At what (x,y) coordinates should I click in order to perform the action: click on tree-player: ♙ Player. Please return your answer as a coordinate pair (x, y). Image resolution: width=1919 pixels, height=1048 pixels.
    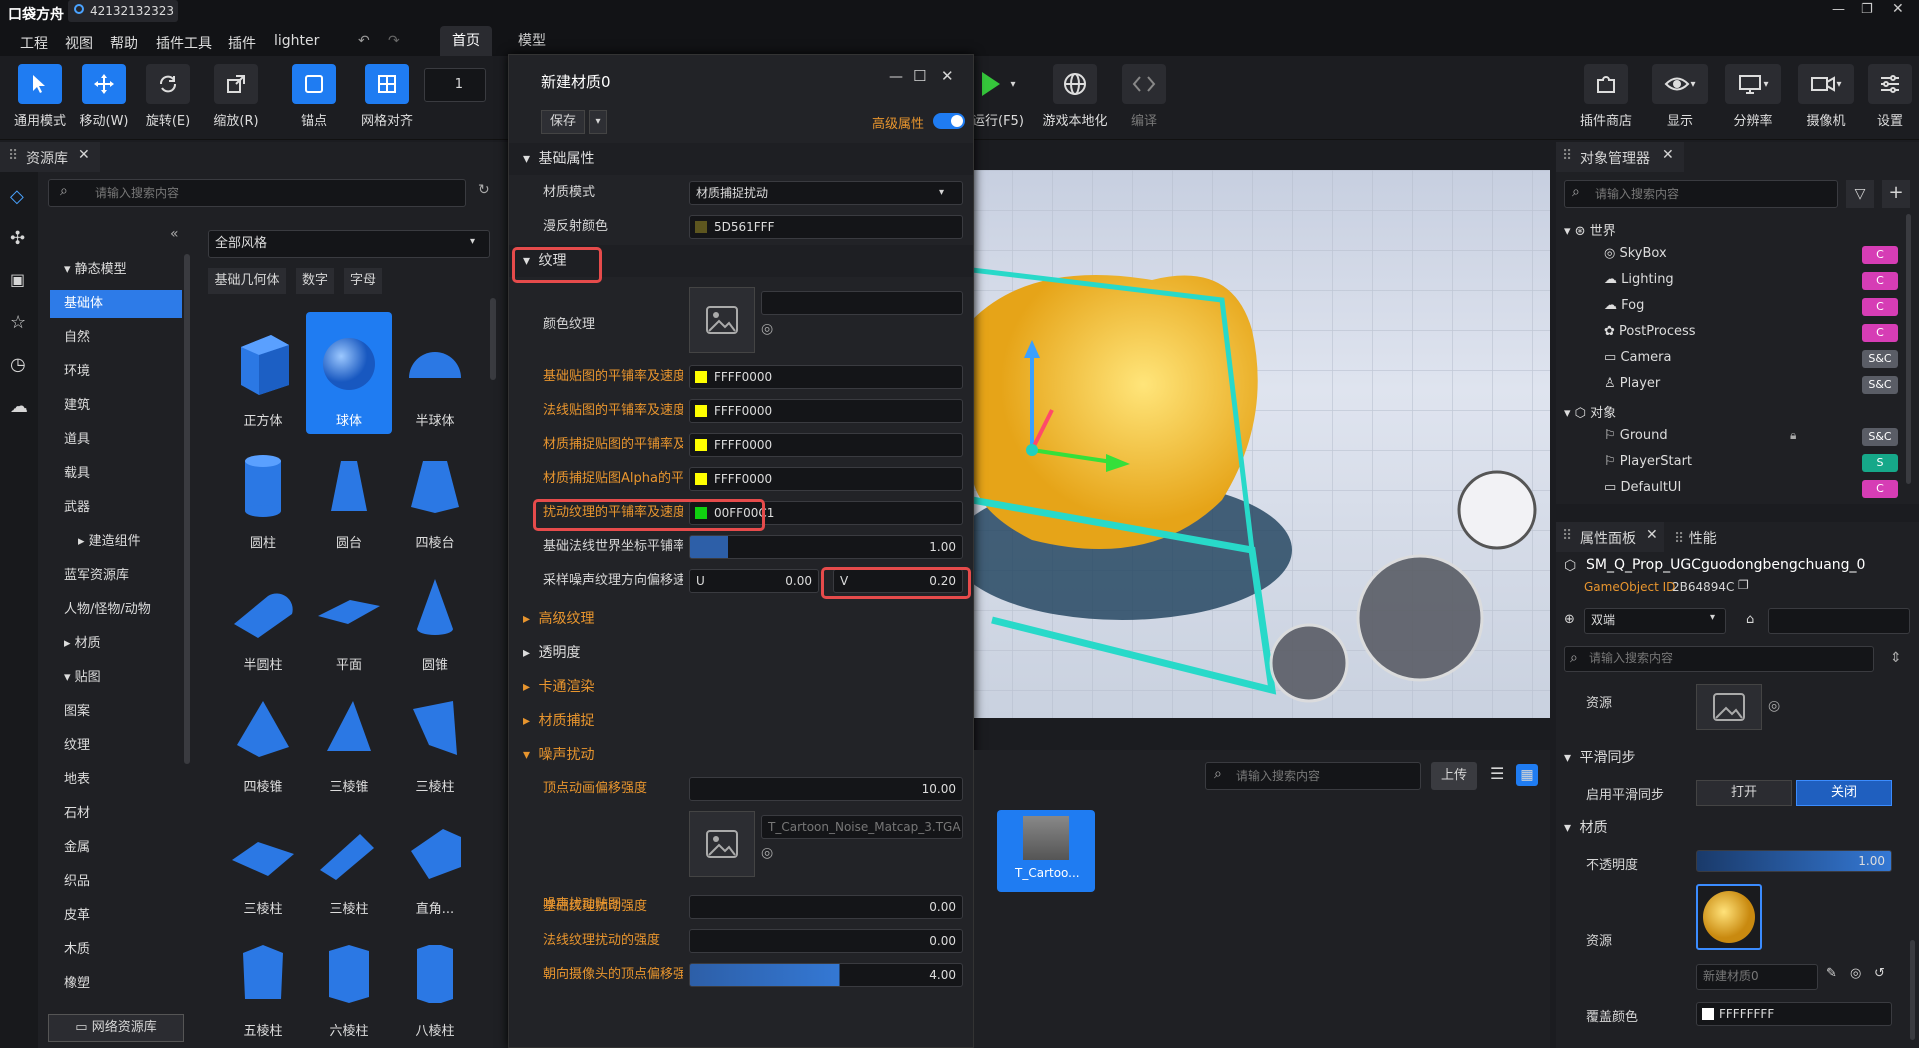
    Looking at the image, I should click on (1632, 383).